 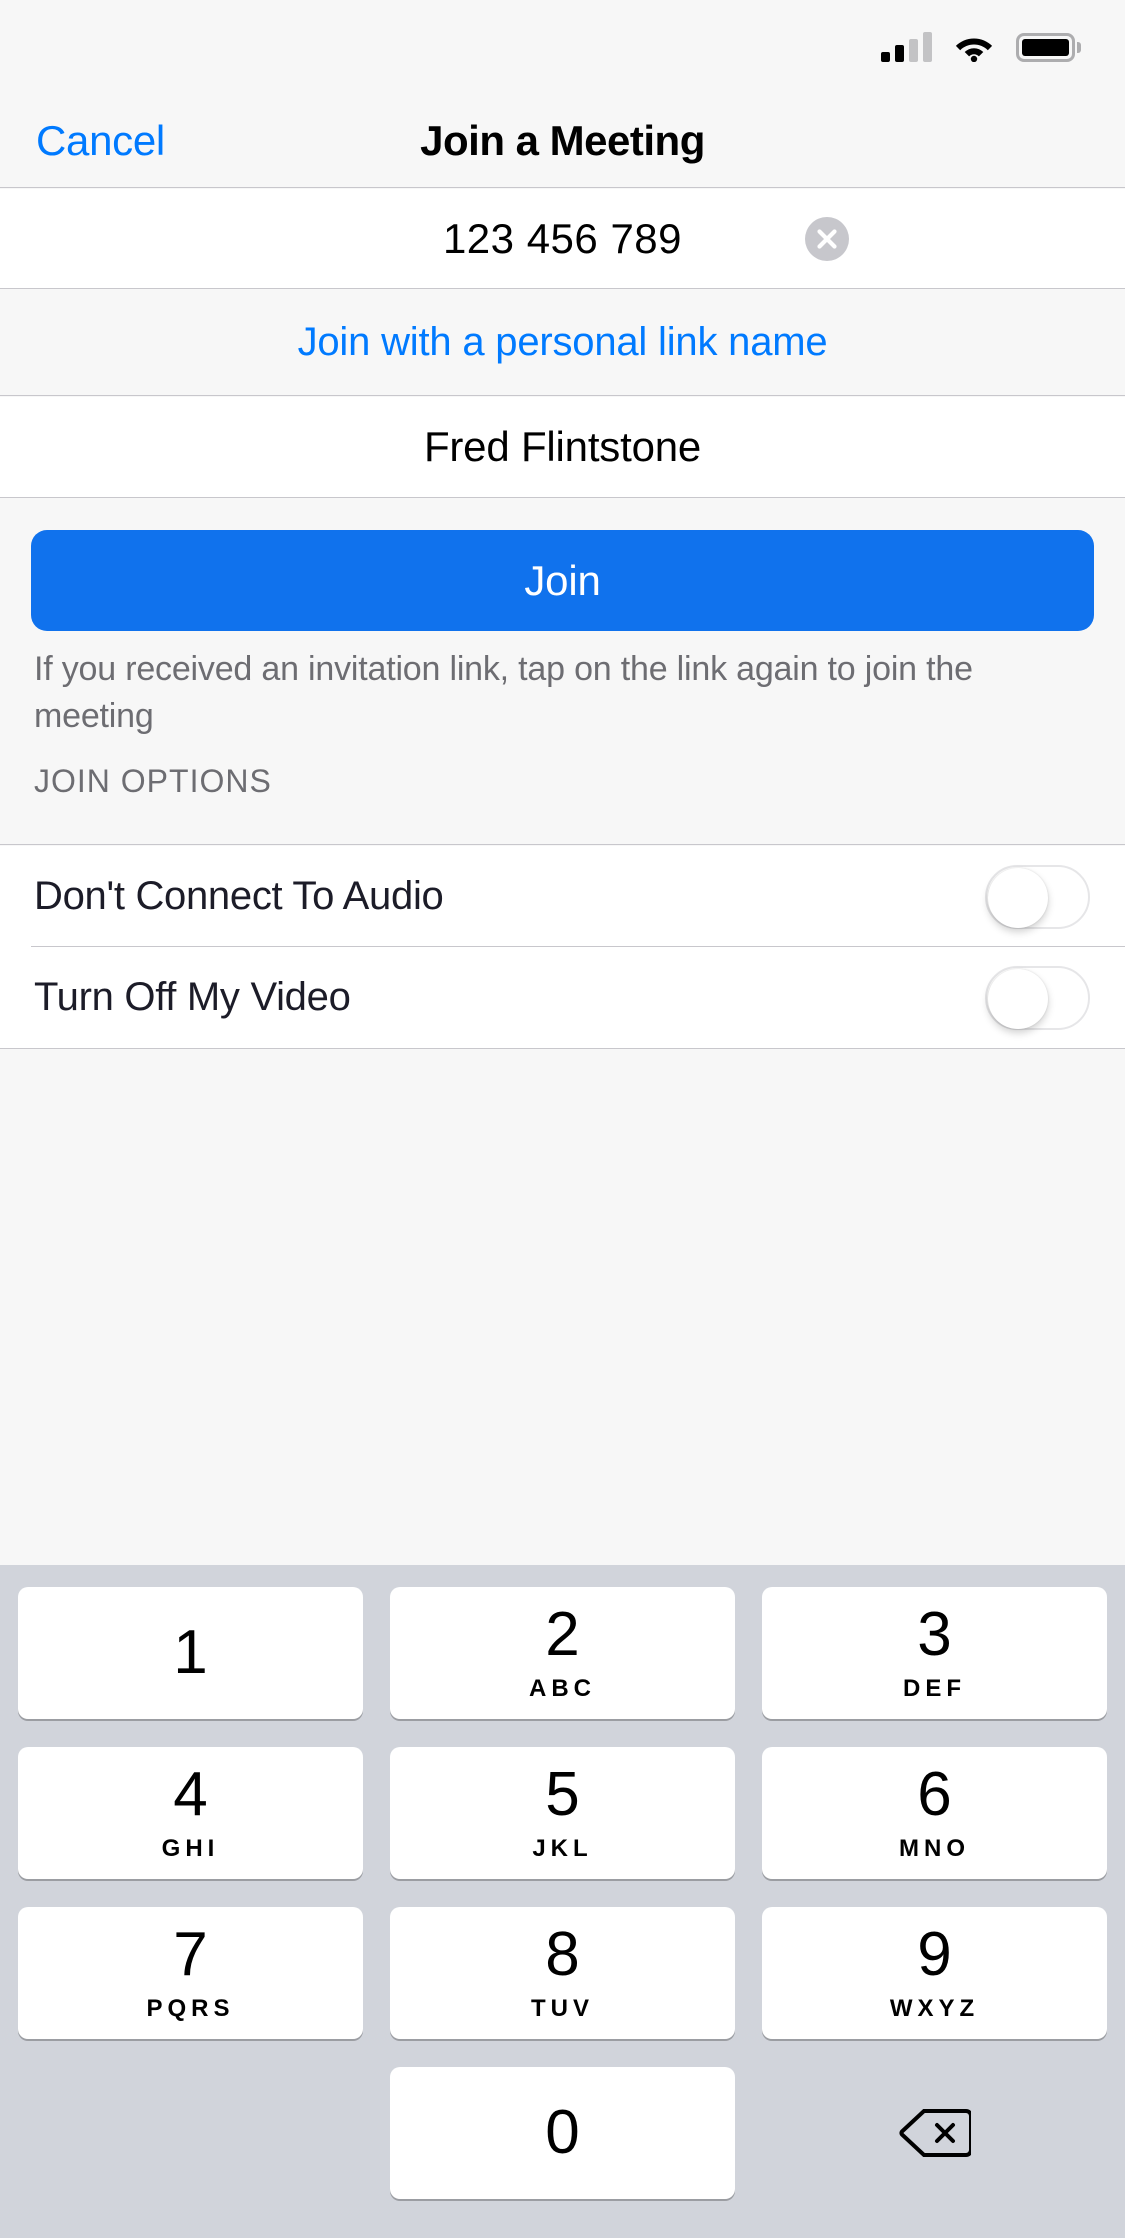 I want to click on join-with-personal-link-row: Join with a personal link name, so click(x=562, y=343).